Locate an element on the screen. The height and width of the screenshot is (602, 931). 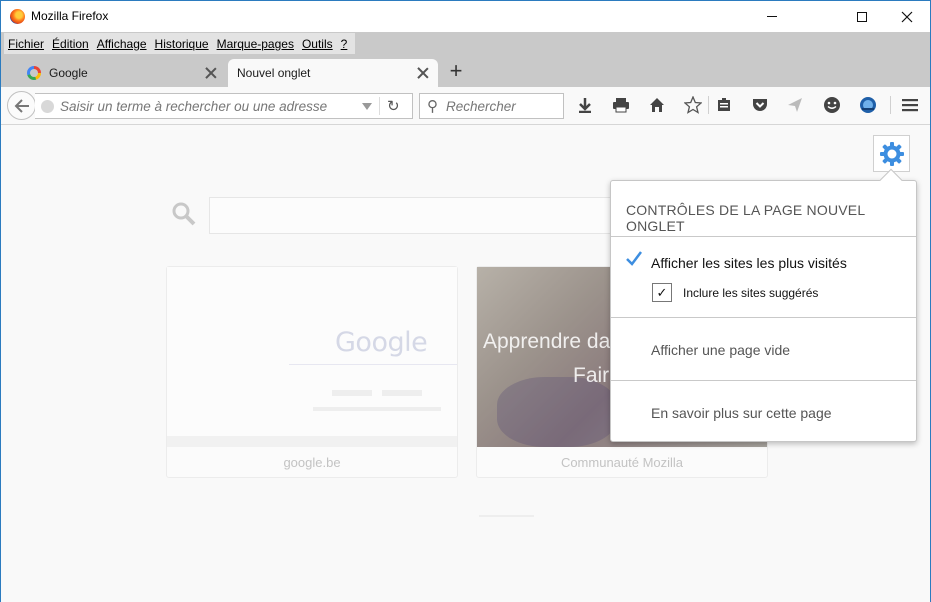
maximize-icon is located at coordinates (861, 16).